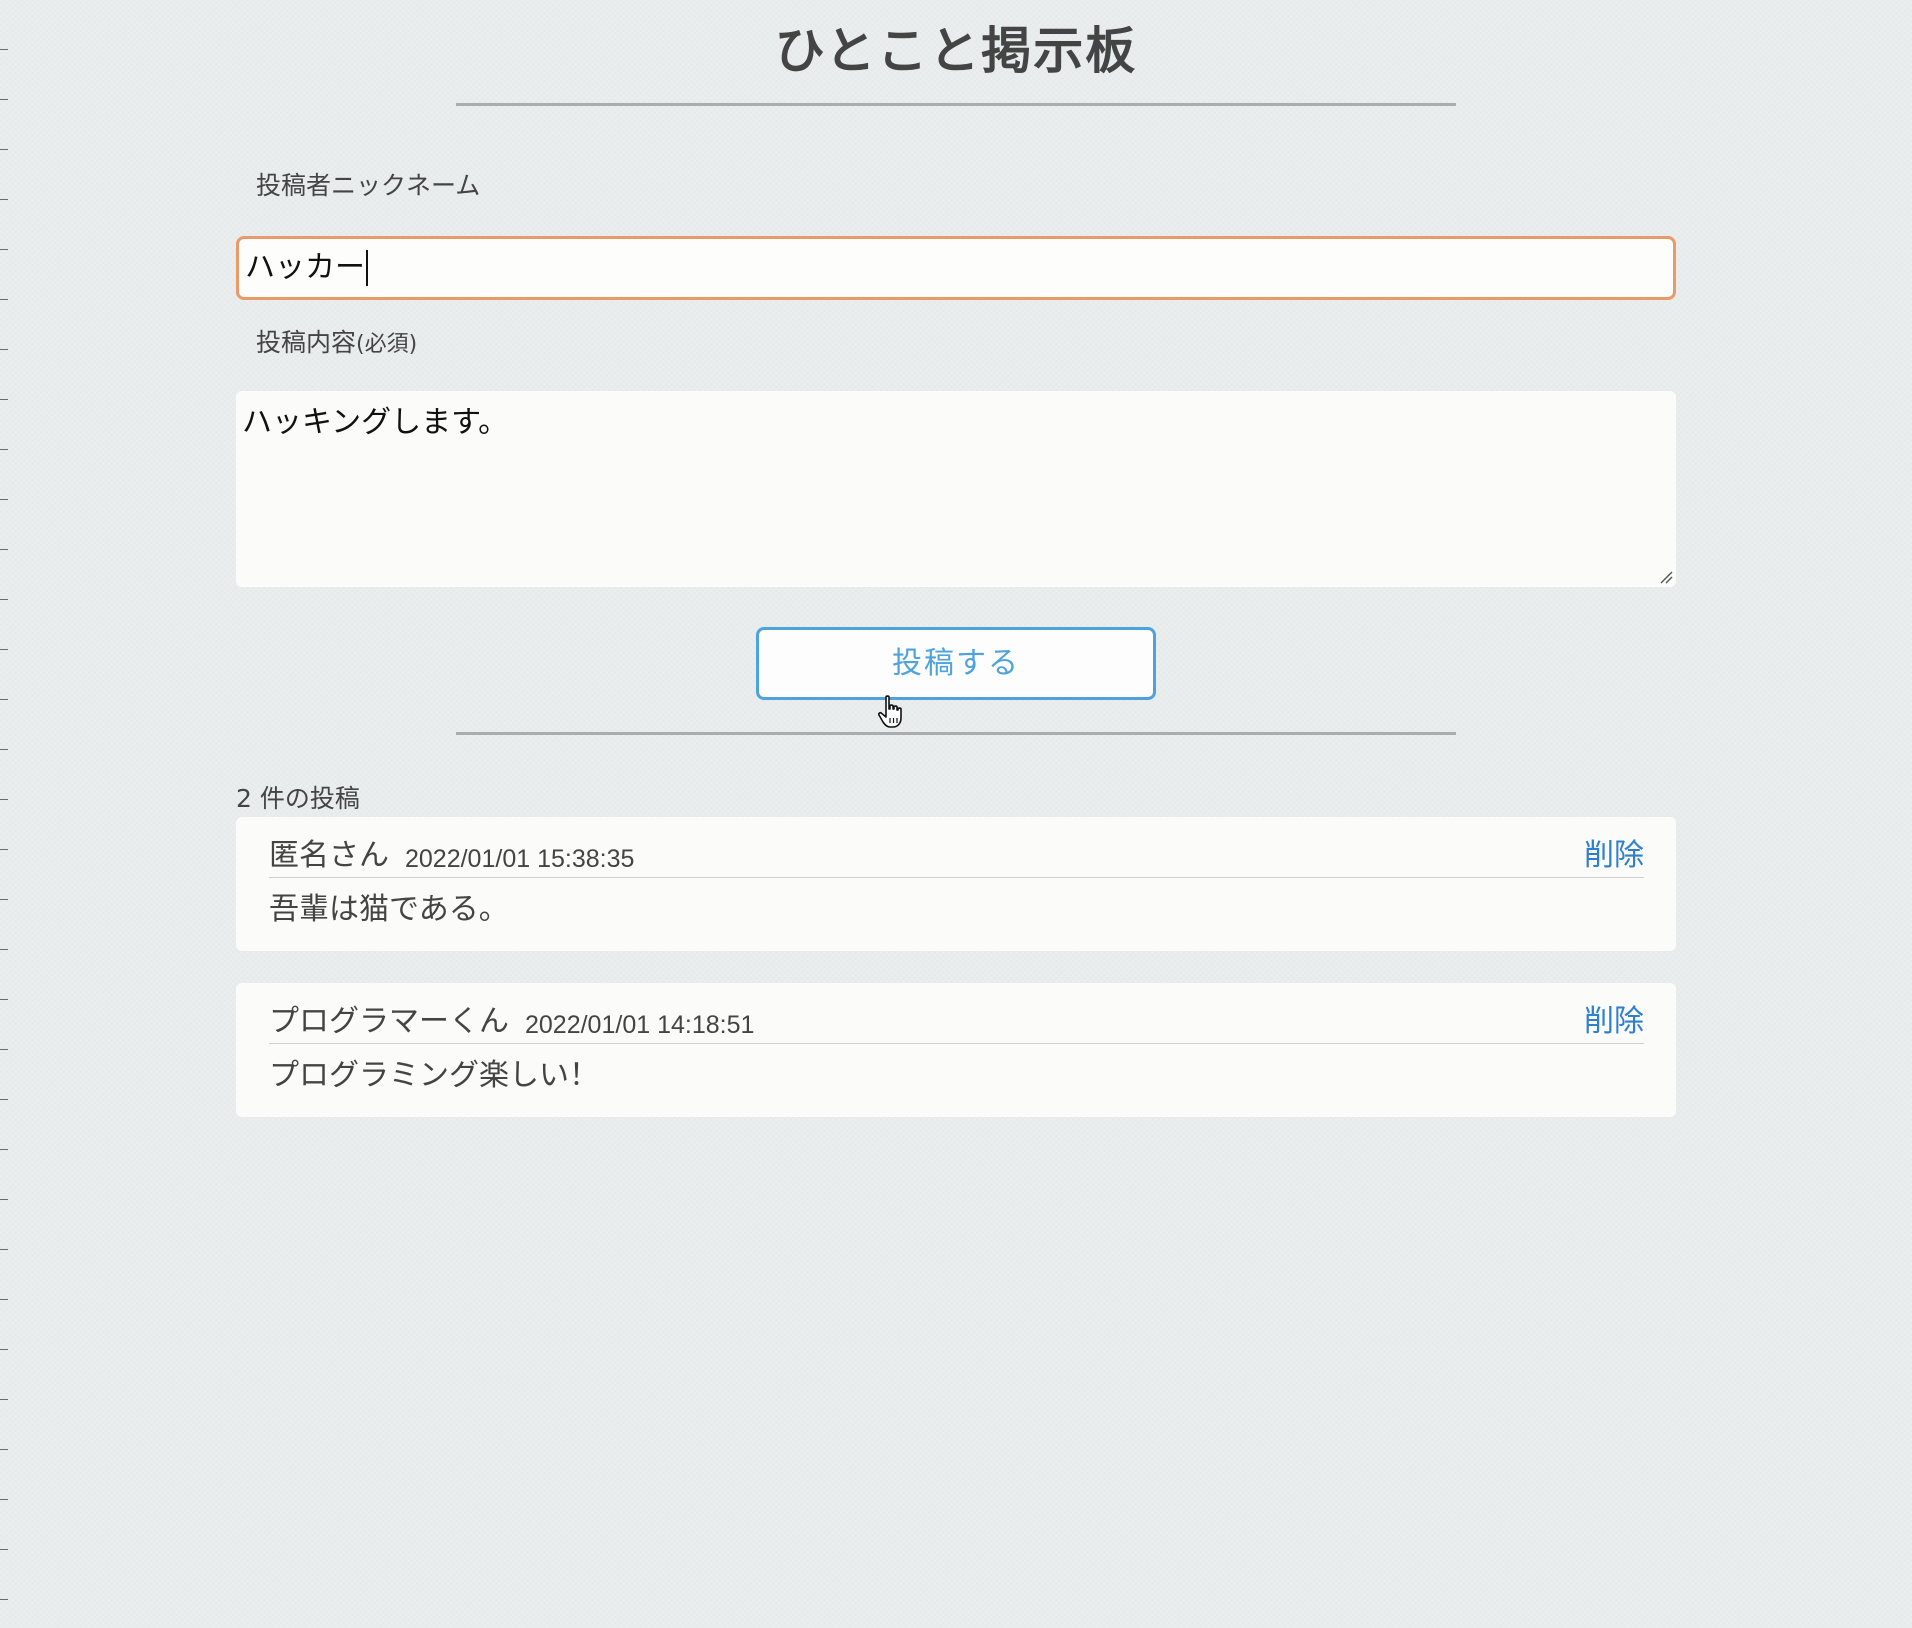 The height and width of the screenshot is (1628, 1912). Describe the element at coordinates (956, 856) in the screenshot. I see `post-header: 匿名さん 2022/01/01 15:38:35 削除` at that location.